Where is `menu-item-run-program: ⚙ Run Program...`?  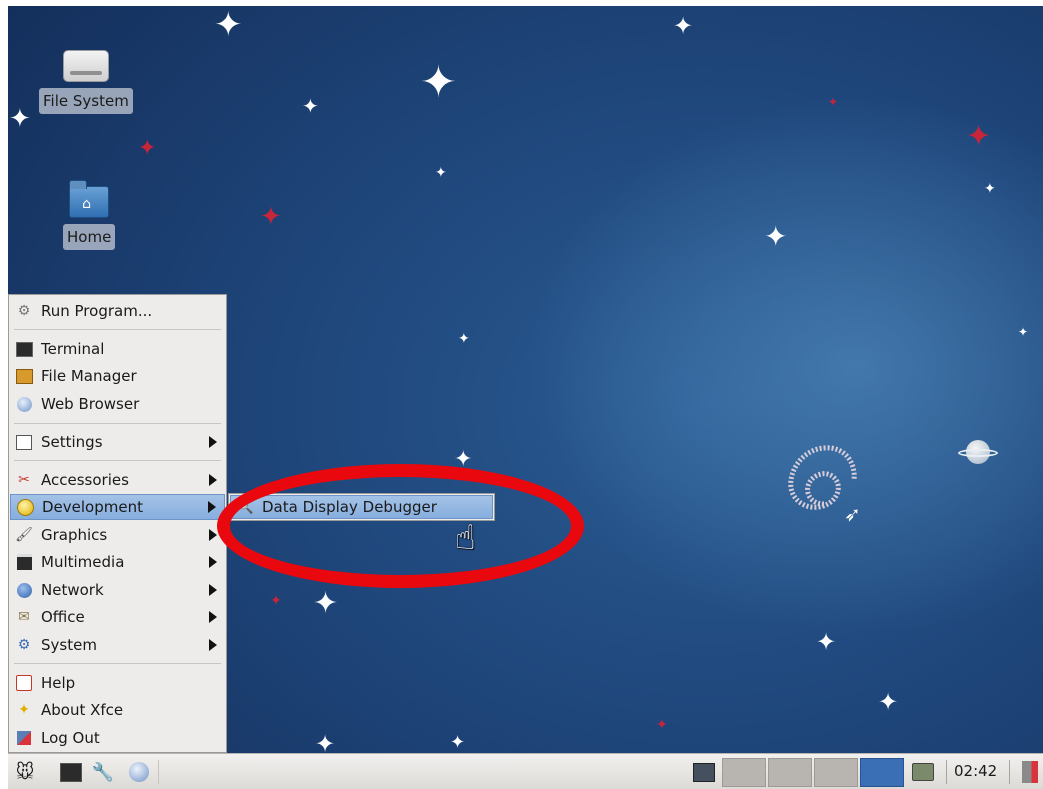
menu-item-run-program: ⚙ Run Program... is located at coordinates (117, 311).